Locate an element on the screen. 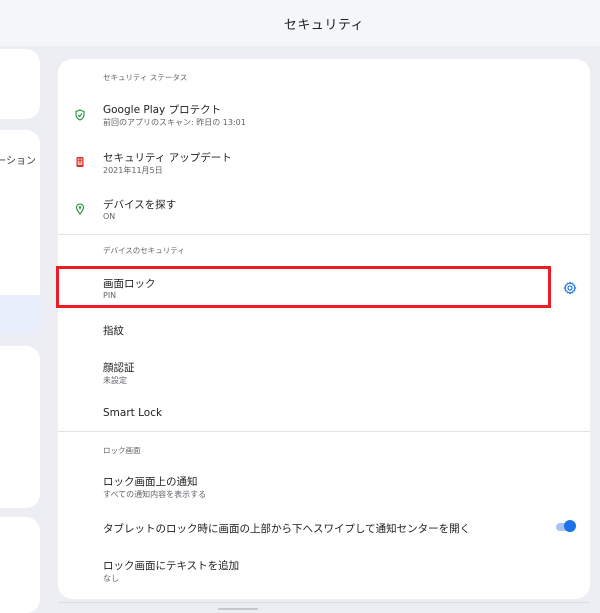  section-header-device: デバイスのセキュリティ is located at coordinates (144, 250).